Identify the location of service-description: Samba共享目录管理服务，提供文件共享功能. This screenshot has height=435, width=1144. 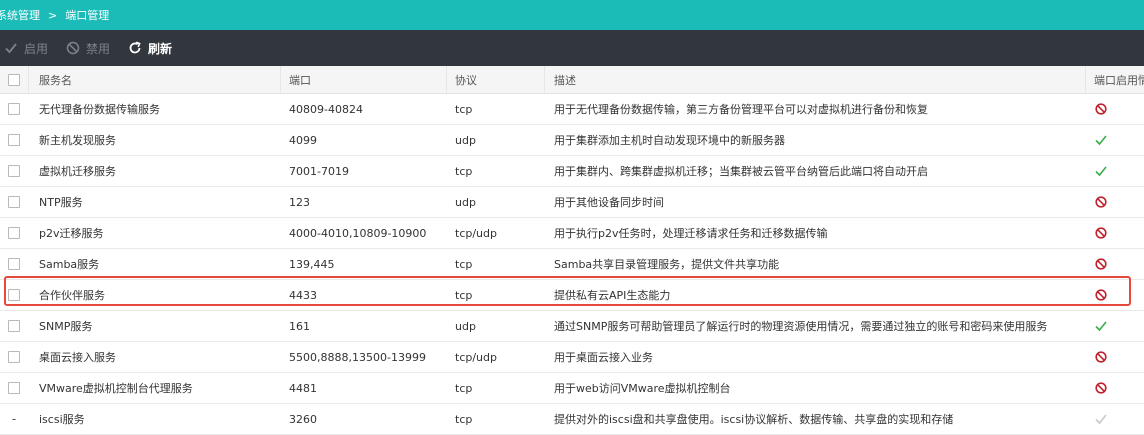
(667, 264).